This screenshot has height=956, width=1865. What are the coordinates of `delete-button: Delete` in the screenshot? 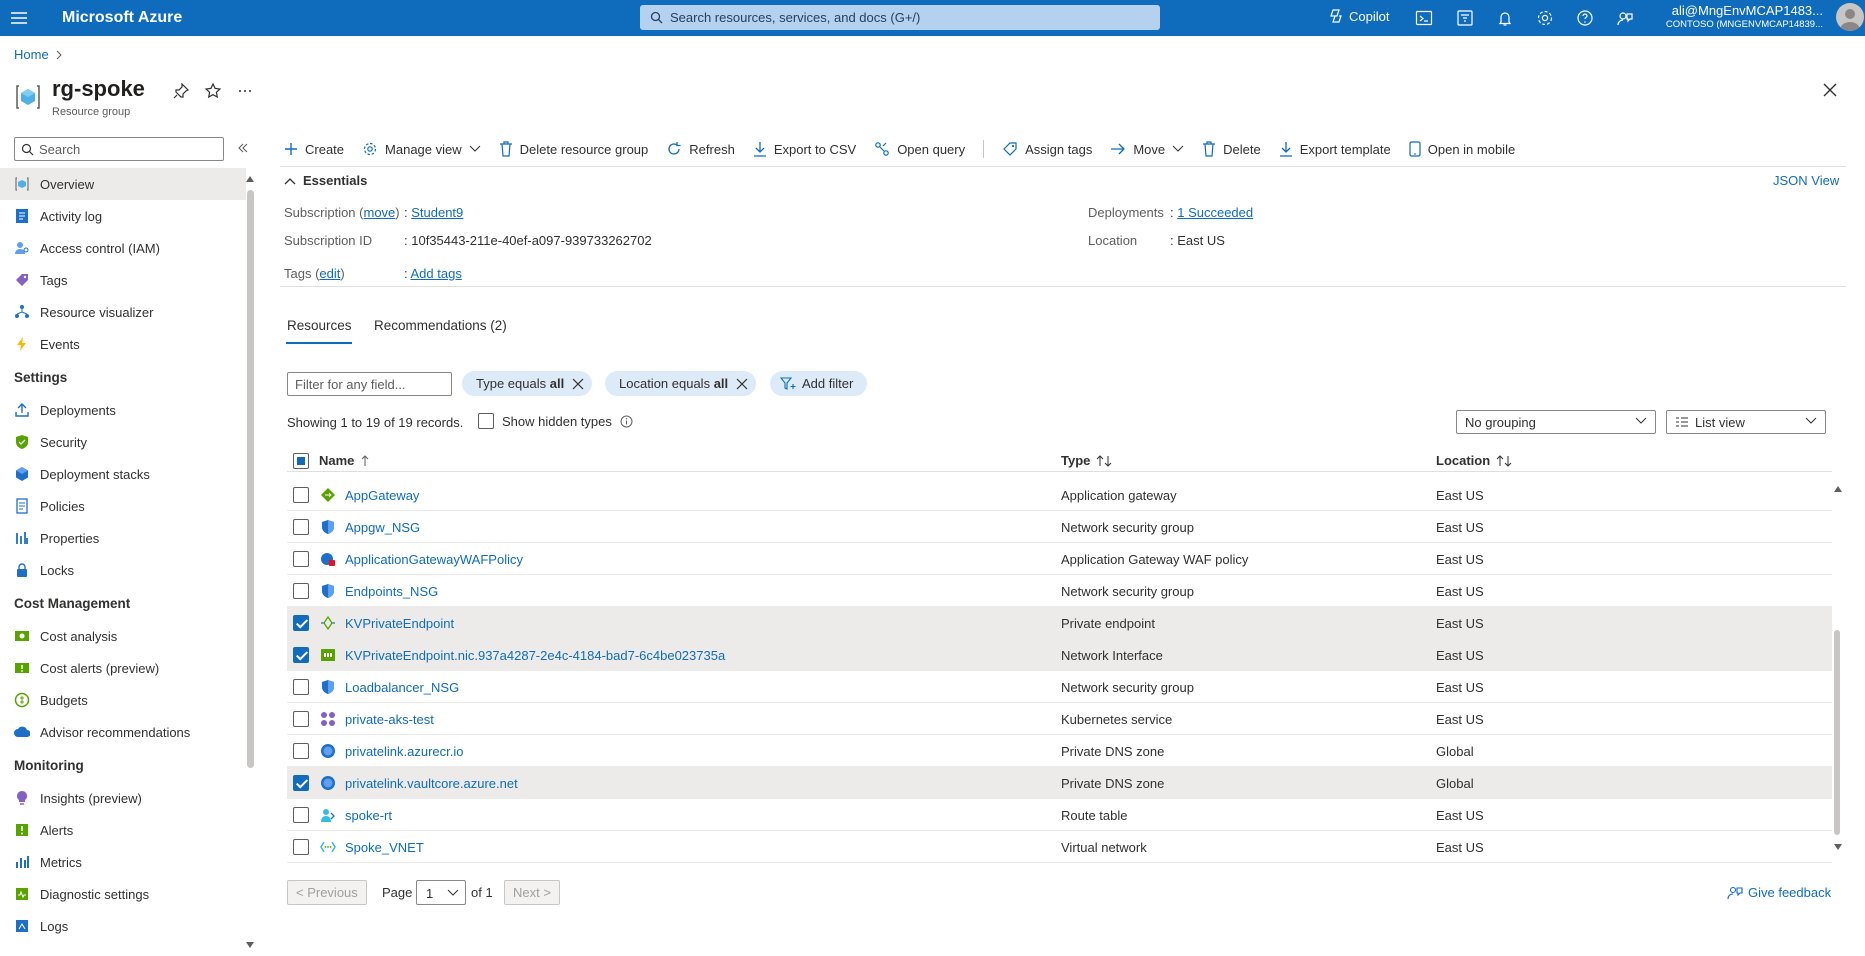 It's located at (1231, 149).